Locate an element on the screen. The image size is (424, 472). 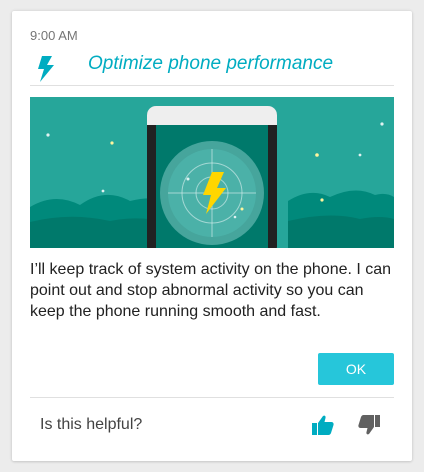
card-header: Optimize phone performance is located at coordinates (212, 68).